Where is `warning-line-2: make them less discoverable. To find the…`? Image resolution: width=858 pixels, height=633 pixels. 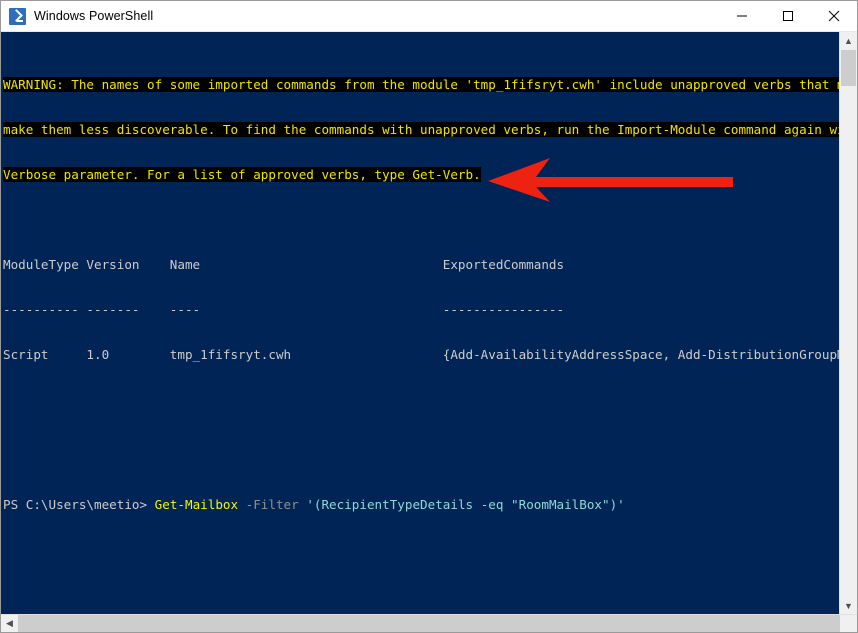
warning-line-2: make them less discoverable. To find the… is located at coordinates (421, 130).